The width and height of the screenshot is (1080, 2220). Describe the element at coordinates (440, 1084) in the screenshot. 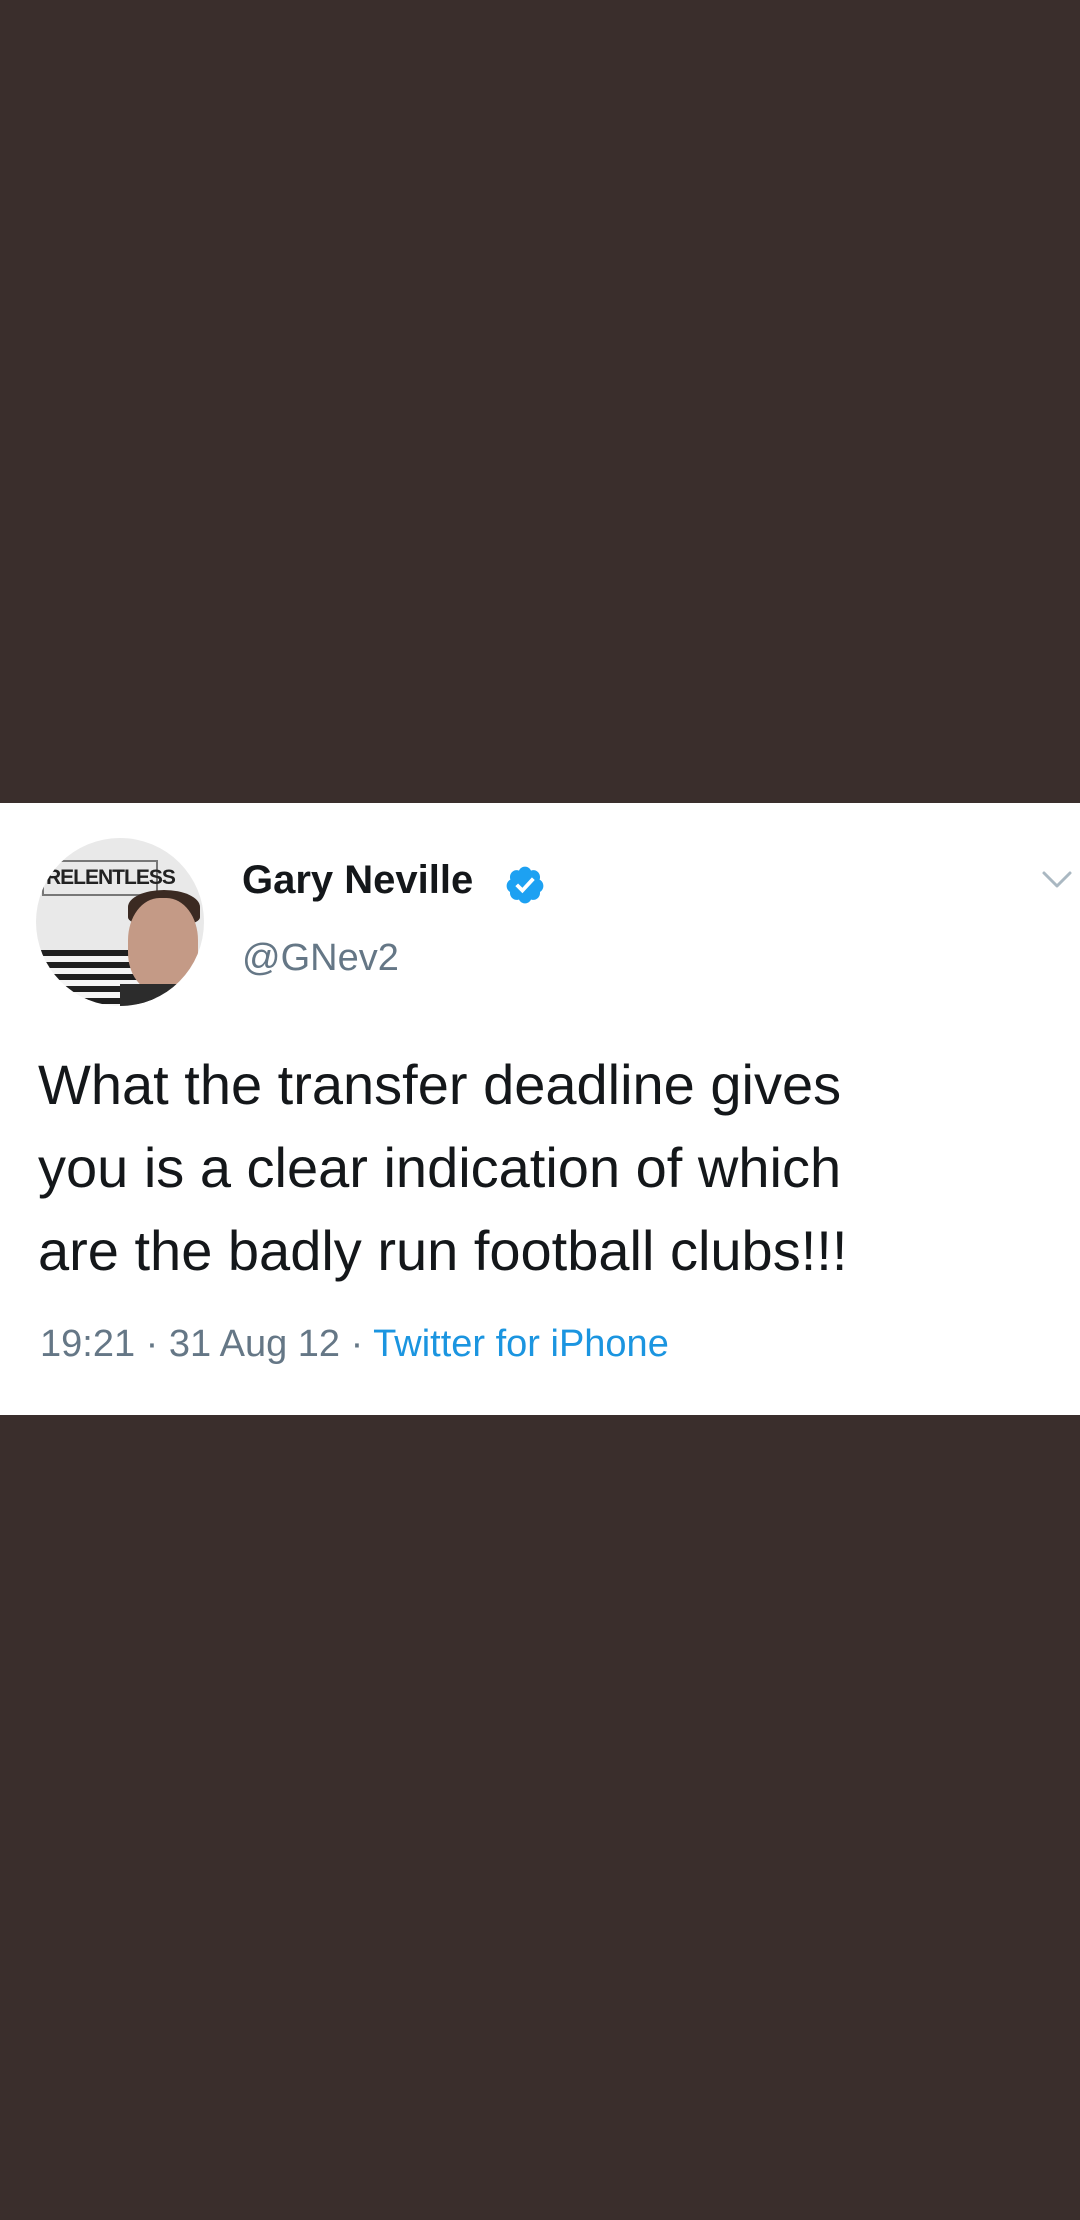

I see `tweet-text-line: What the transfer deadline gives` at that location.